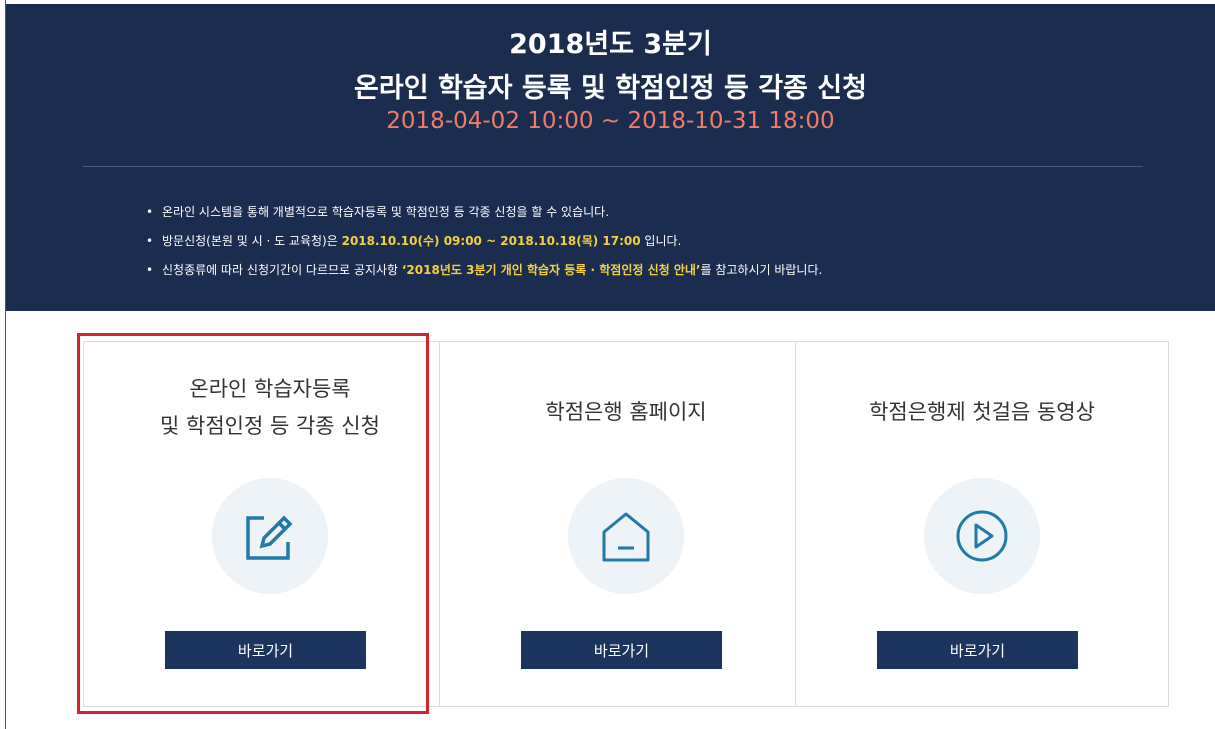 This screenshot has height=729, width=1215. I want to click on home-icon-circle, so click(626, 536).